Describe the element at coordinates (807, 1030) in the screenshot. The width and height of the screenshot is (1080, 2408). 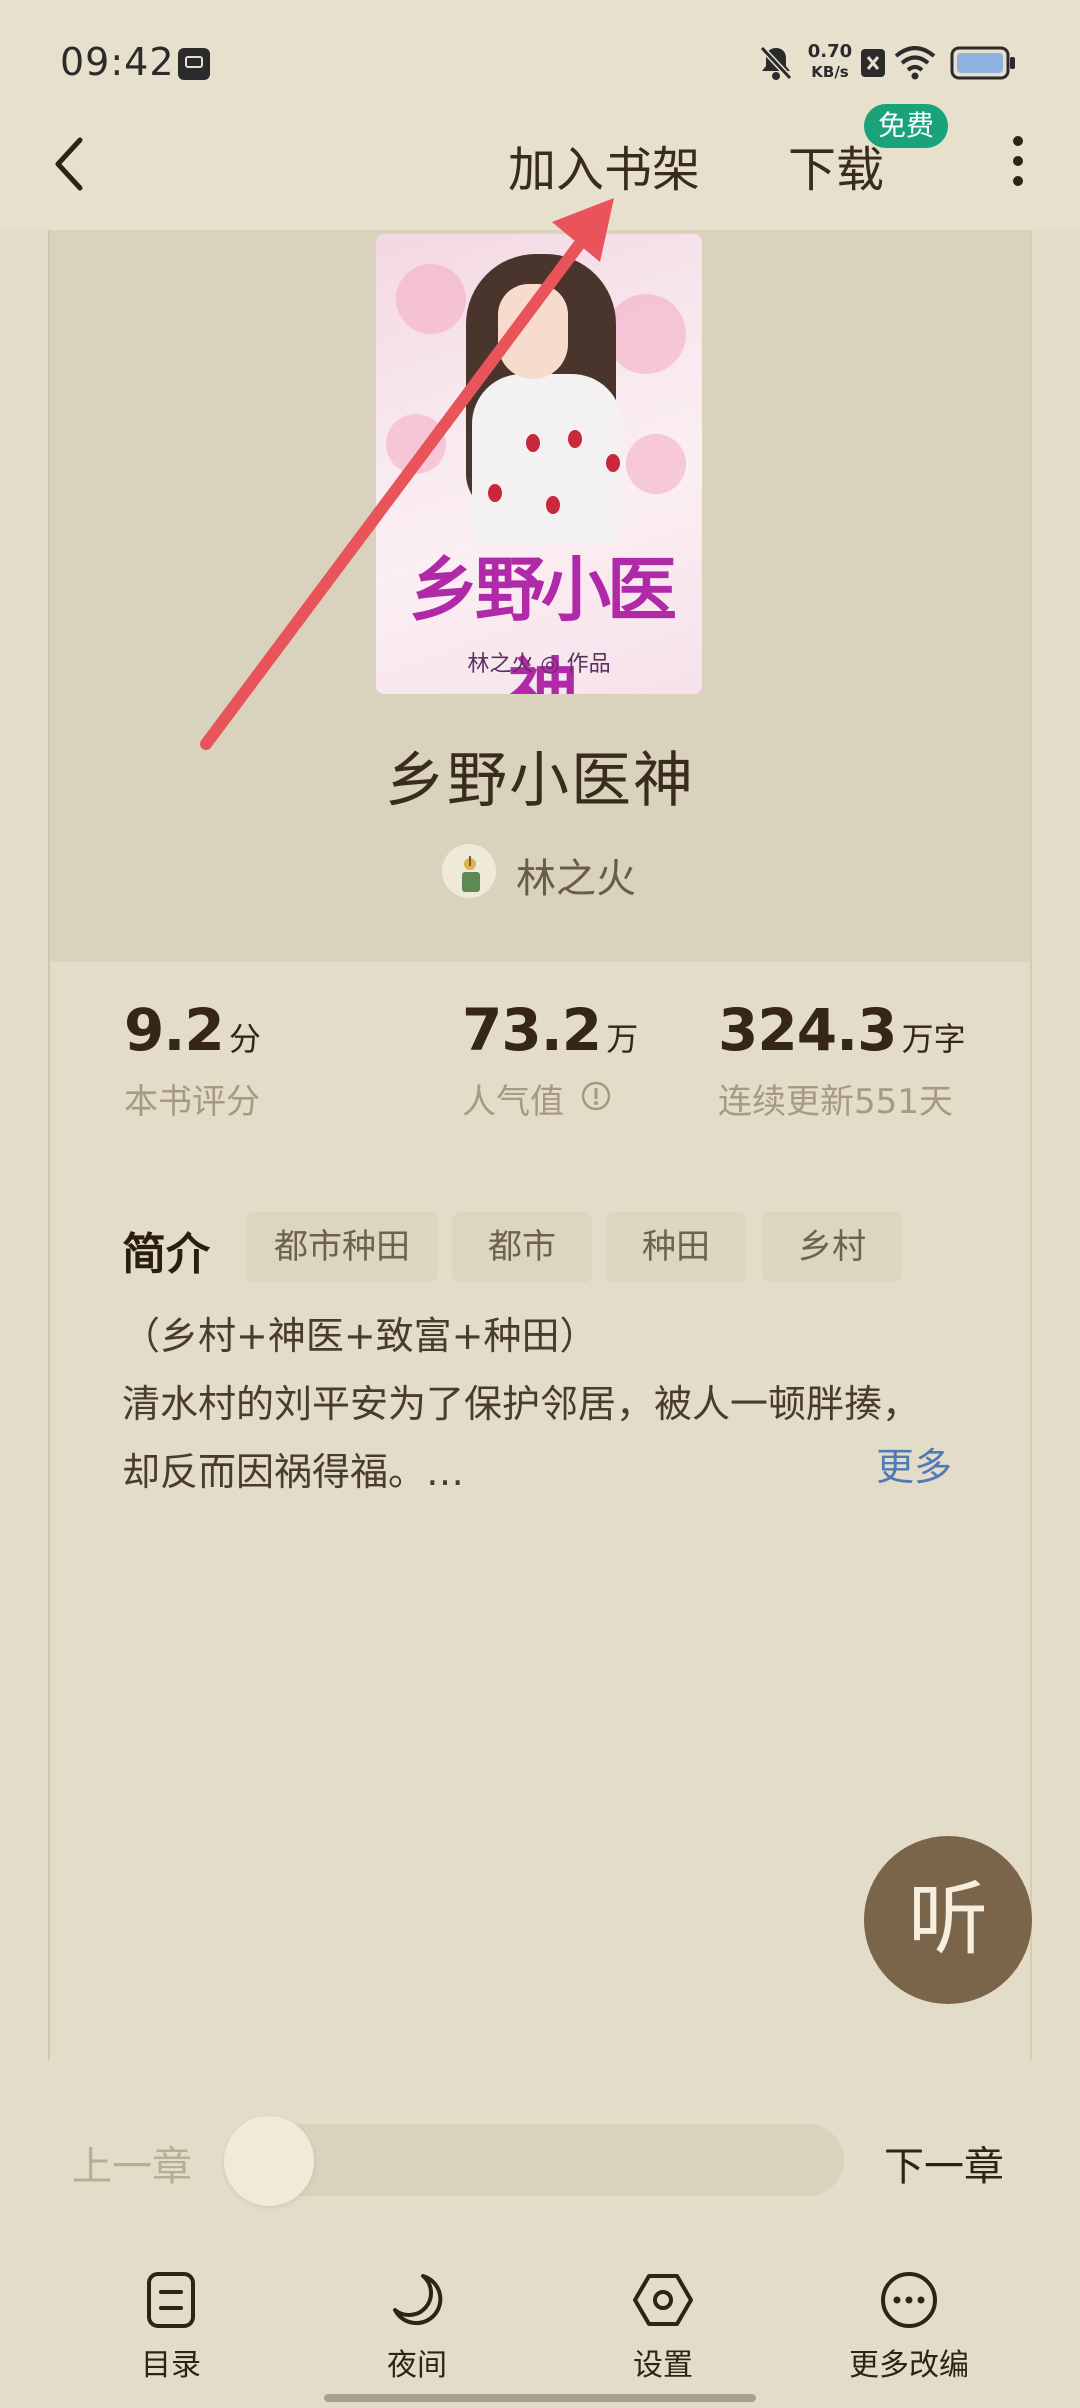
I see `word-count-value: 324.3` at that location.